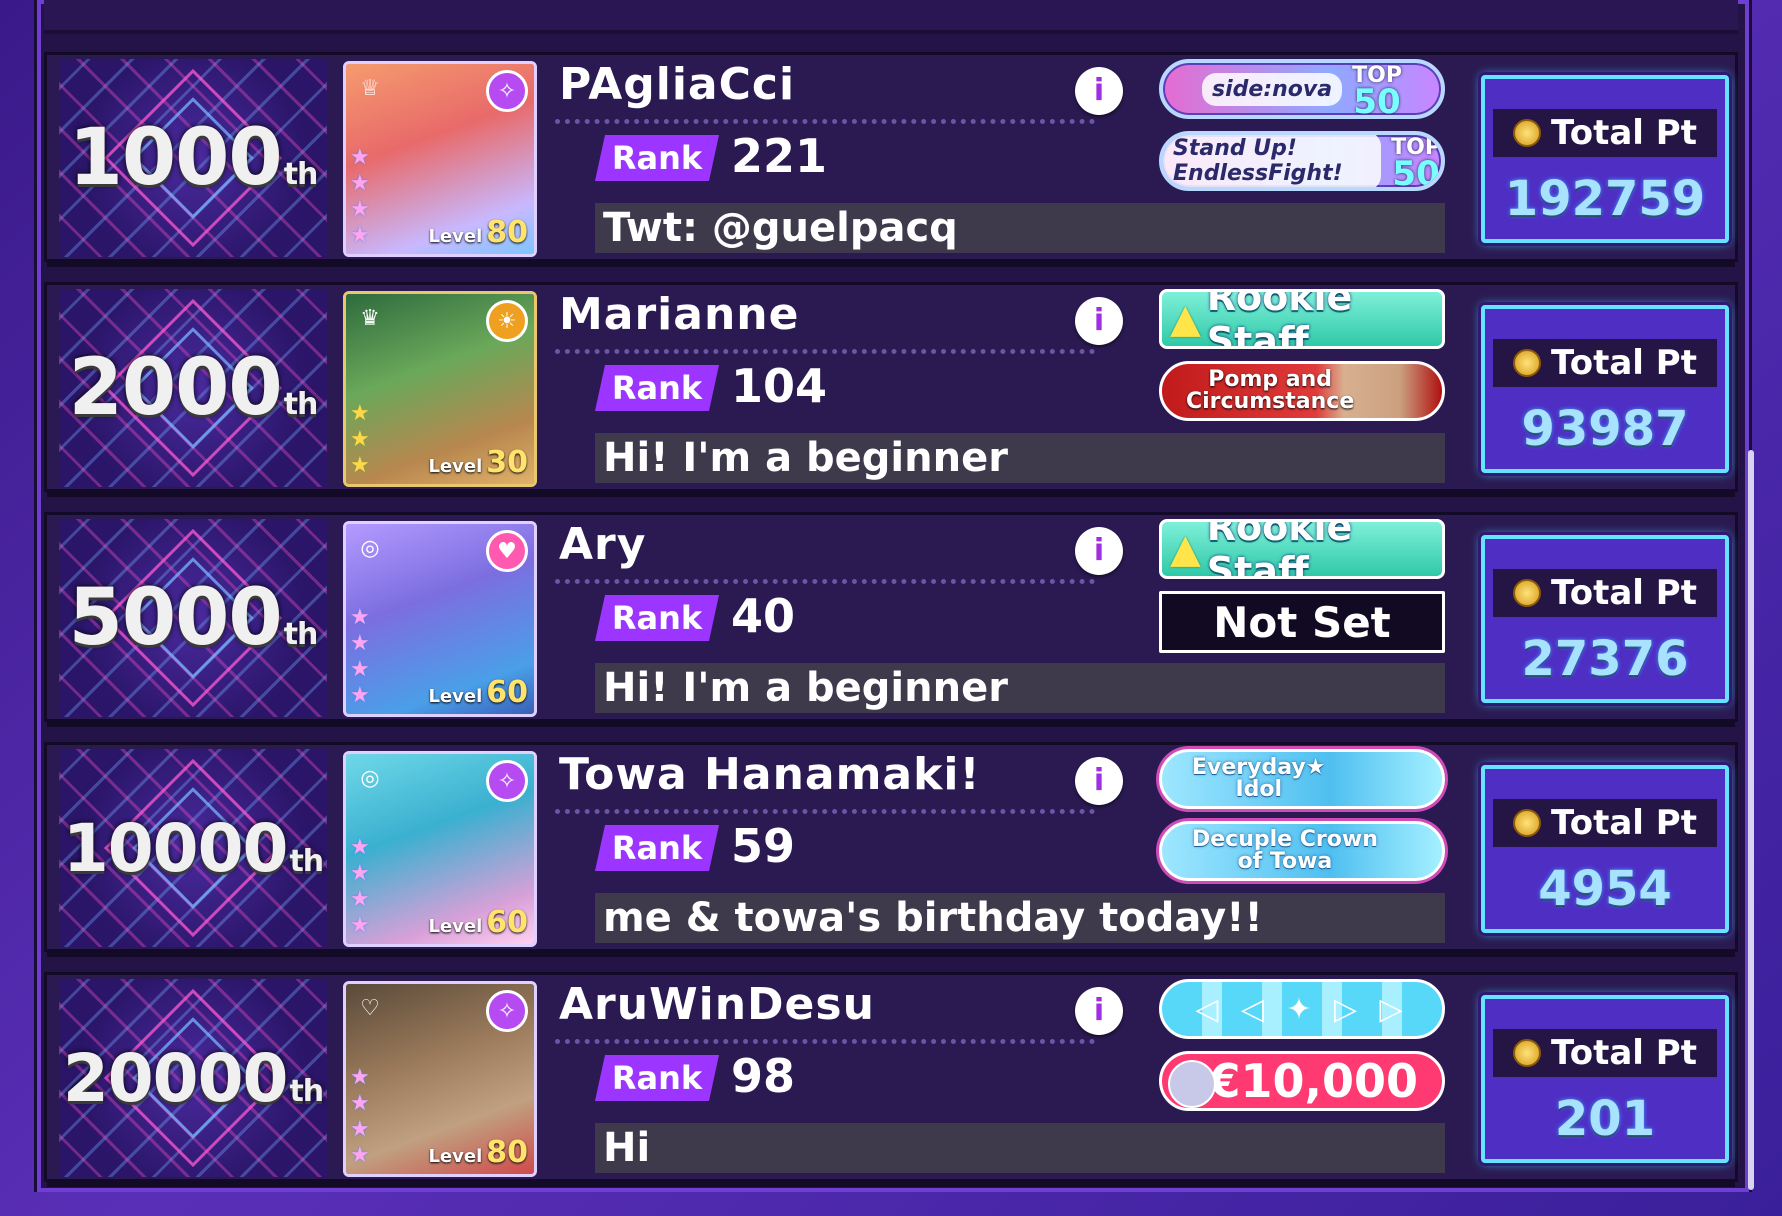 The image size is (1782, 1216). What do you see at coordinates (1302, 161) in the screenshot?
I see `title-badge-event: Stand Up! EndlessFight! TOP 50` at bounding box center [1302, 161].